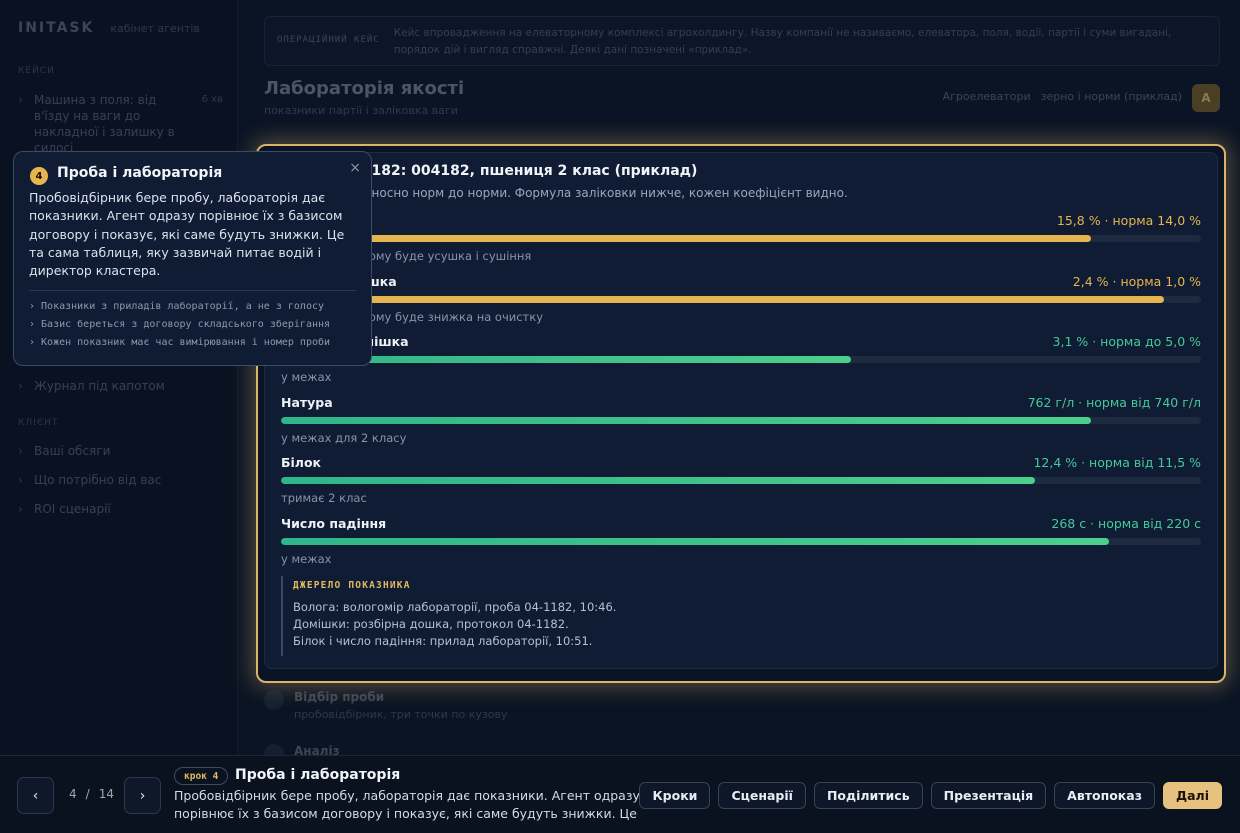 This screenshot has width=1240, height=833. What do you see at coordinates (98, 480) in the screenshot?
I see `sidebar-item-label: Що потрібно від вас` at bounding box center [98, 480].